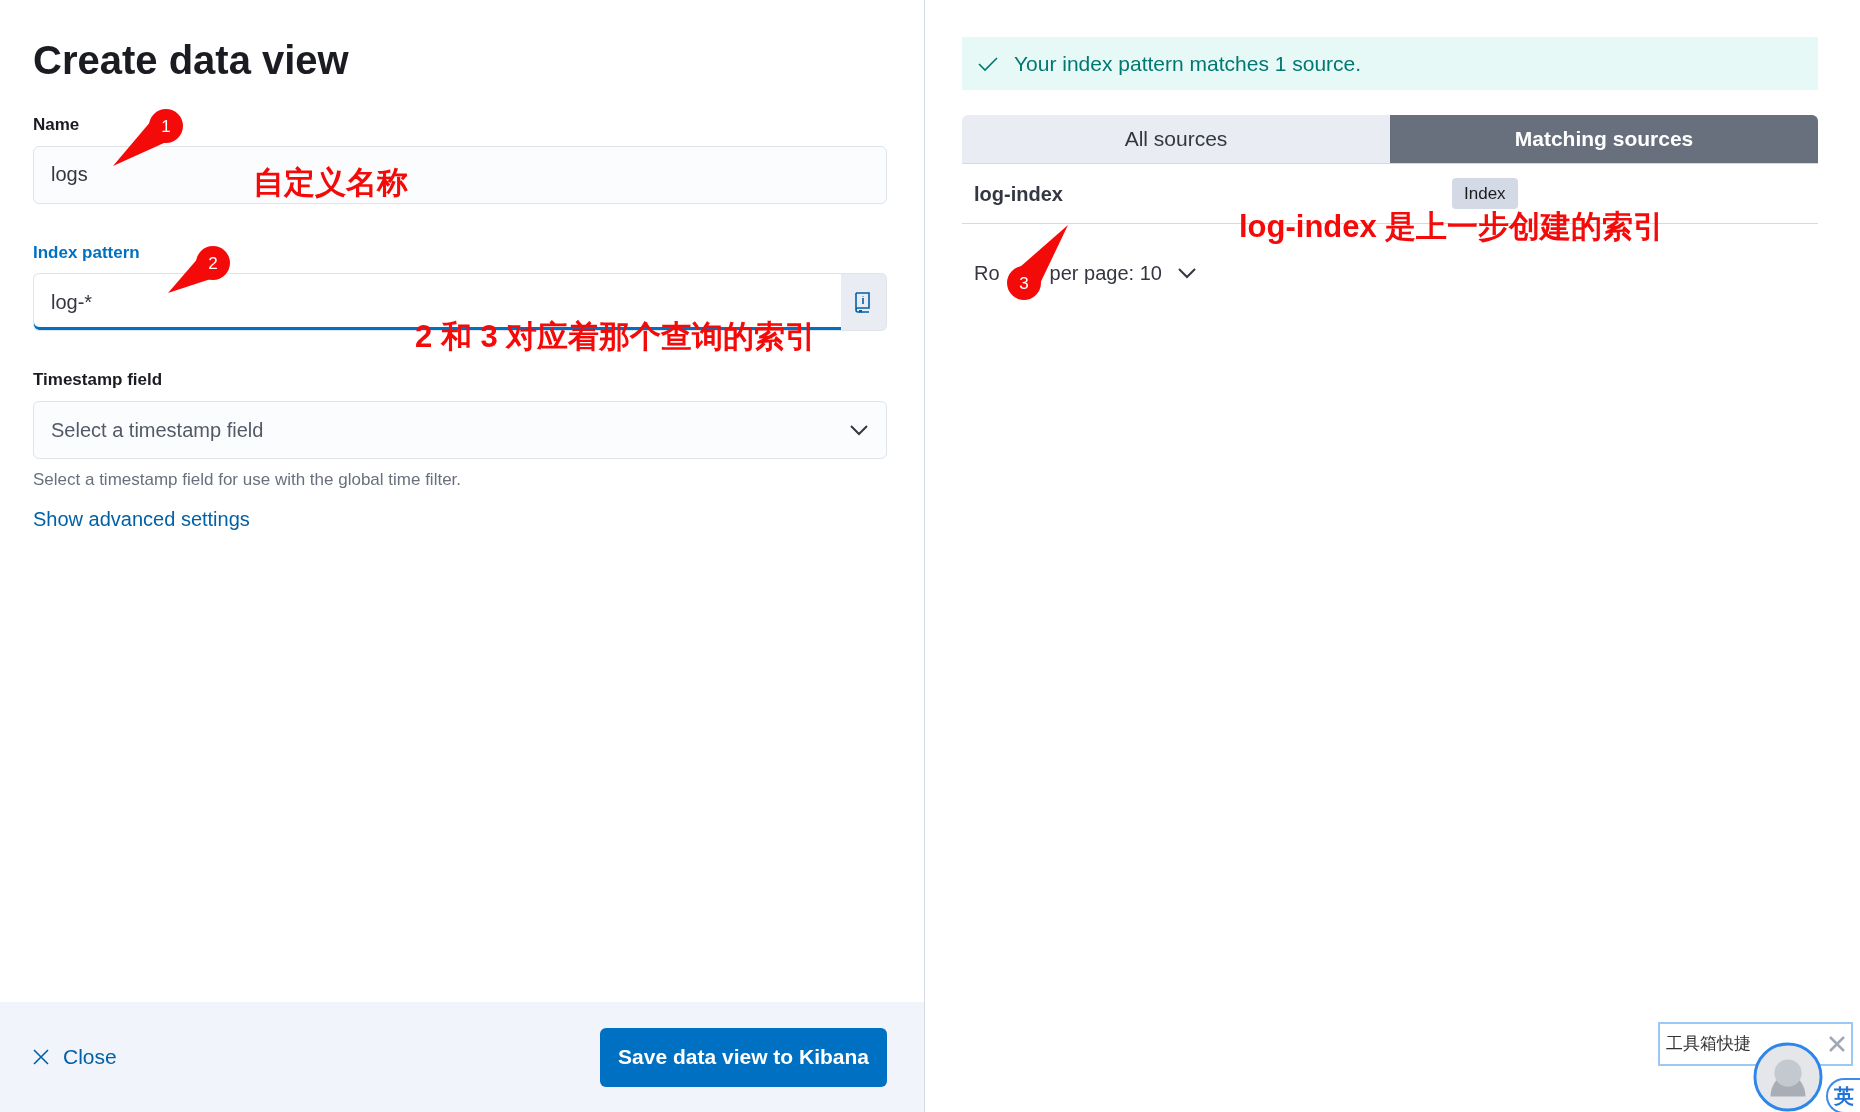 The image size is (1860, 1112). I want to click on language-badge: 英, so click(1843, 1095).